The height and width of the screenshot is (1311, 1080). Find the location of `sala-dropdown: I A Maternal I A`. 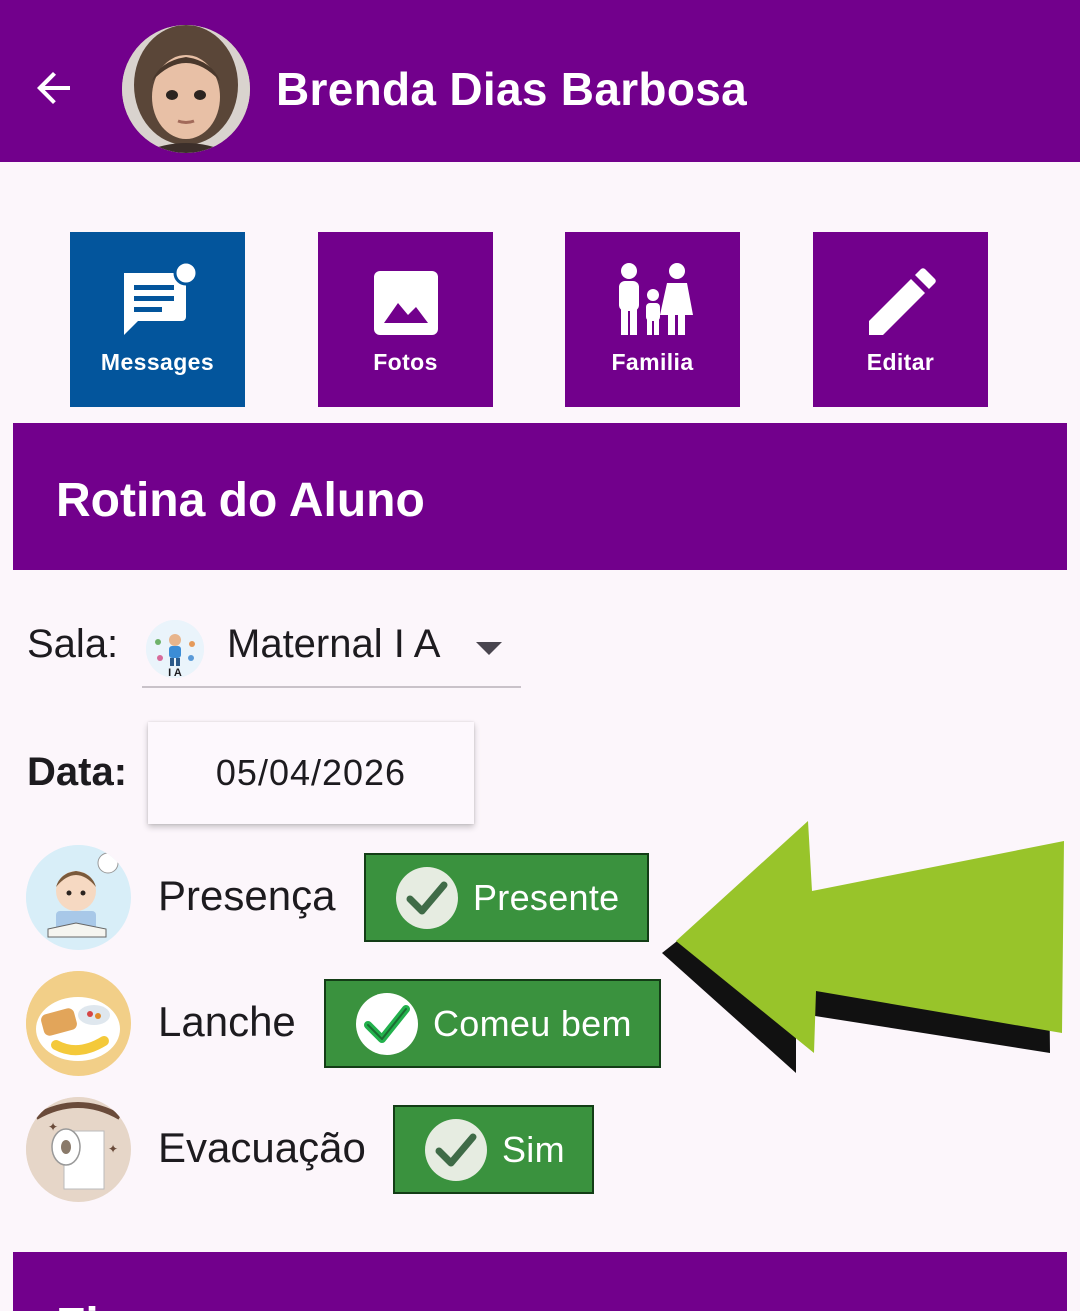

sala-dropdown: I A Maternal I A is located at coordinates (331, 649).